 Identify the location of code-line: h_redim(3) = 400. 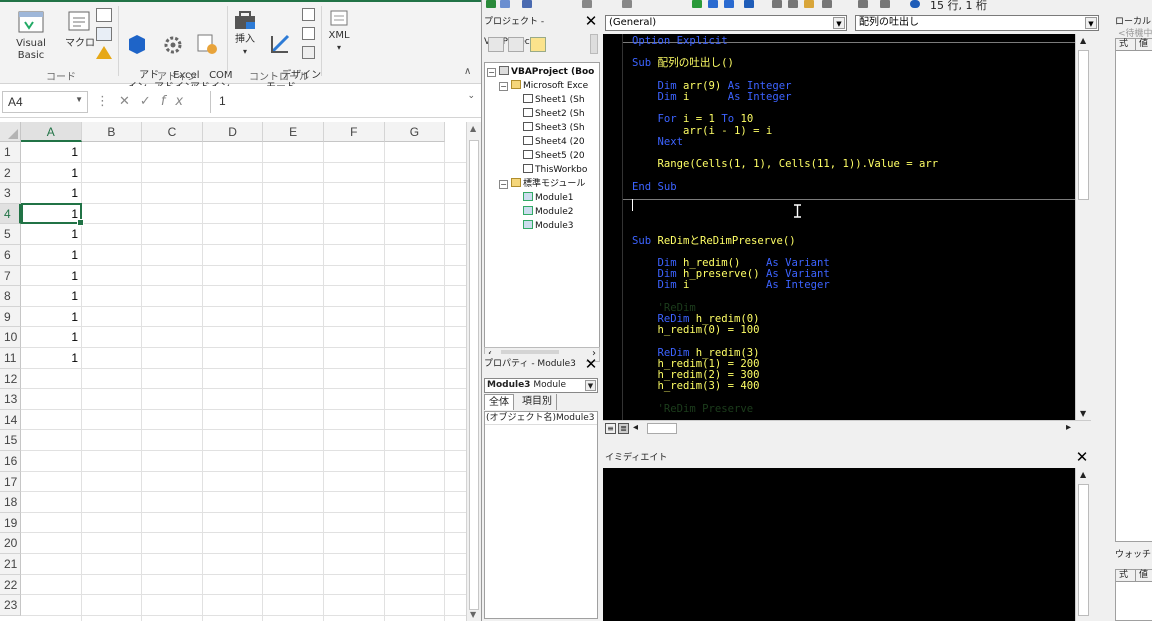
(696, 386).